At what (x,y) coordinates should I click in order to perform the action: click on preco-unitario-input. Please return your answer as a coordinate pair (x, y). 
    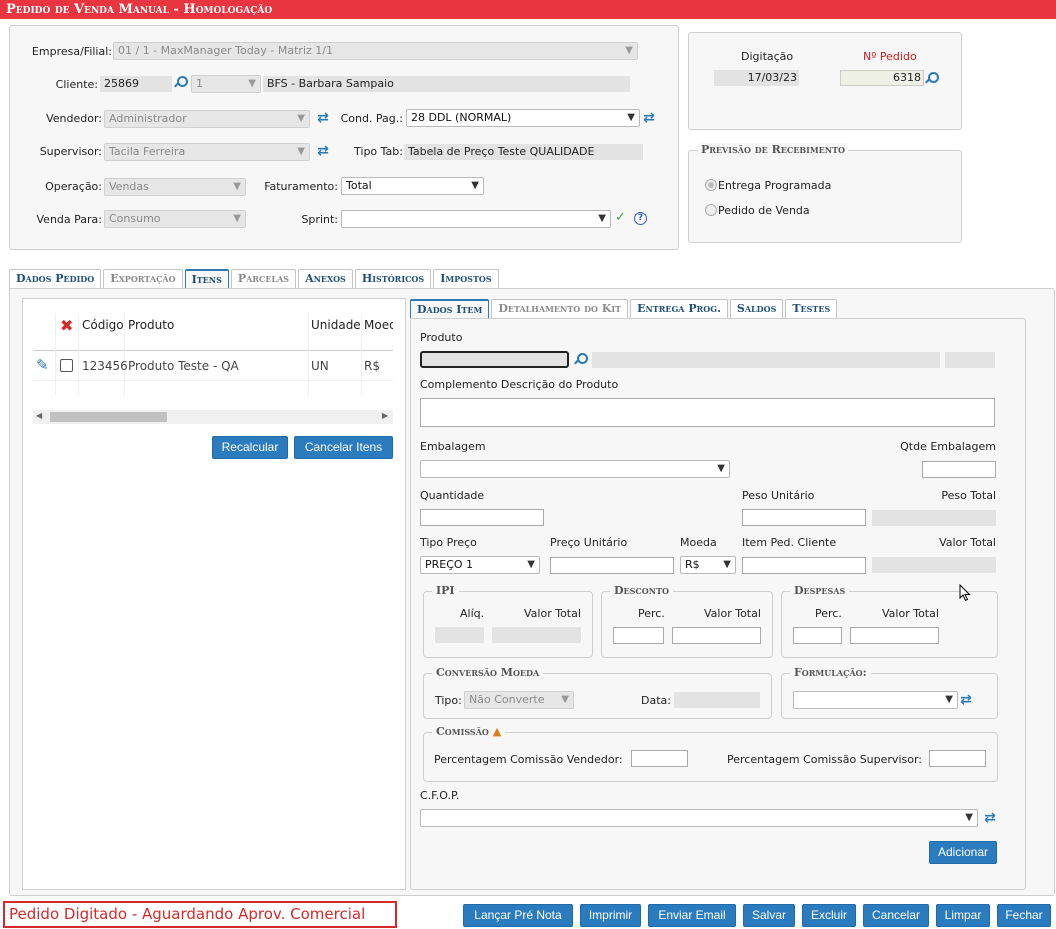
    Looking at the image, I should click on (612, 565).